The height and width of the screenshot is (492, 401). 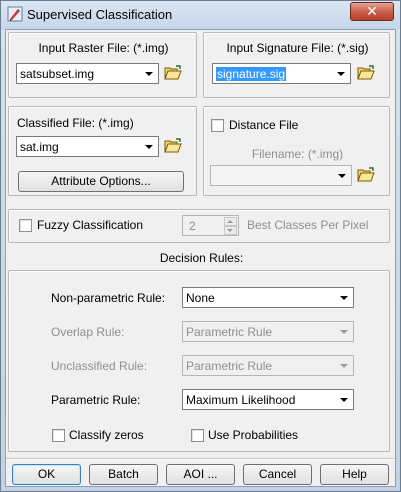 I want to click on non-parametric-rule-label: Non-parametric Rule:, so click(x=108, y=298).